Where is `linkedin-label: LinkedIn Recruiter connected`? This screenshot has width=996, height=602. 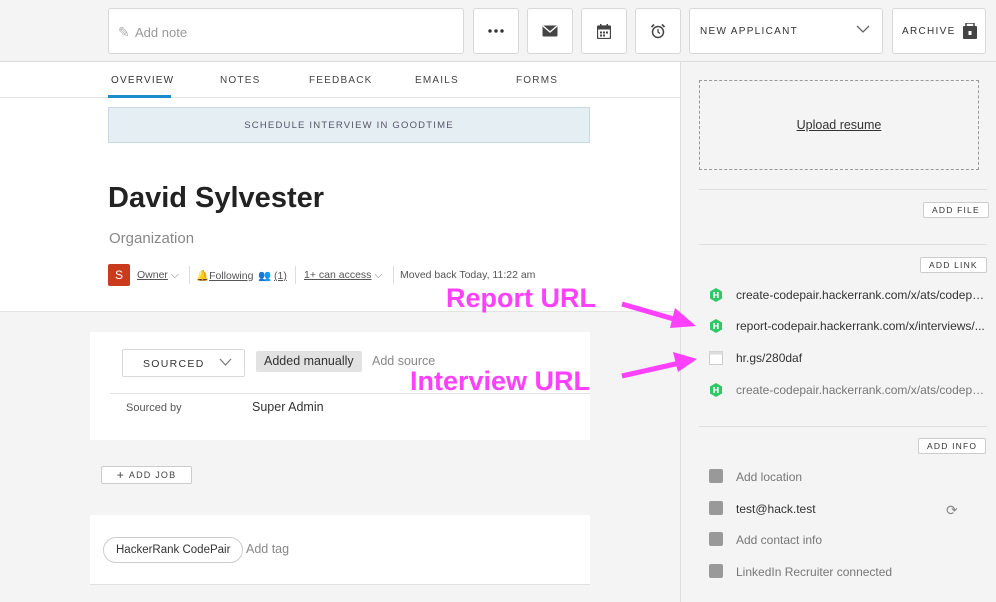
linkedin-label: LinkedIn Recruiter connected is located at coordinates (814, 572).